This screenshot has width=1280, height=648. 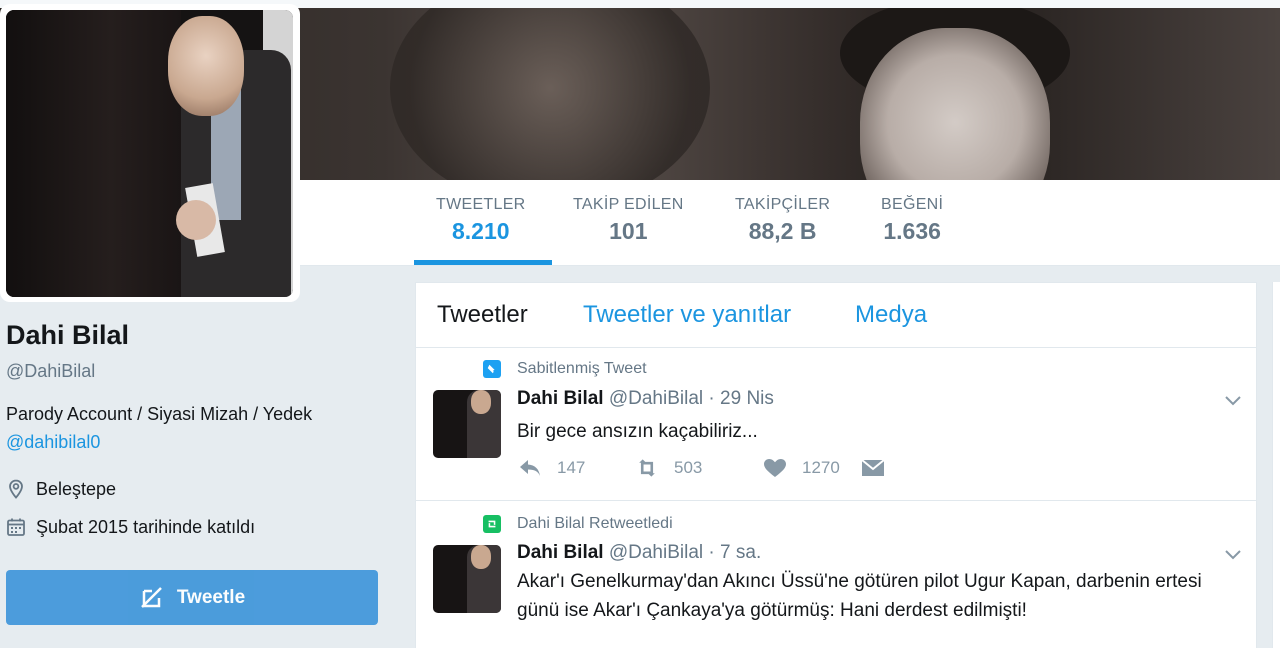 I want to click on tweet-context-label: Dahi Bilal Retweetledi, so click(x=595, y=523).